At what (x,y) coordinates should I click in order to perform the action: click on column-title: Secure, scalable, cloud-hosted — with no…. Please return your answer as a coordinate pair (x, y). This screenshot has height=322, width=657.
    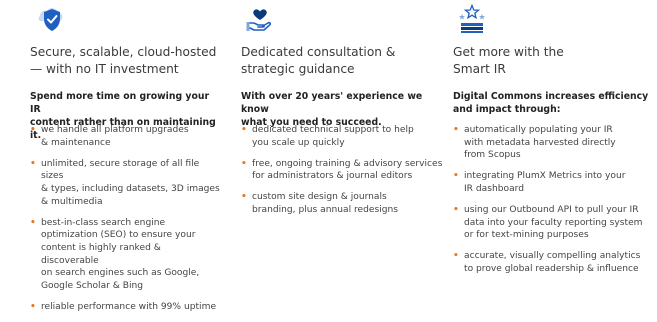
    Looking at the image, I should click on (123, 60).